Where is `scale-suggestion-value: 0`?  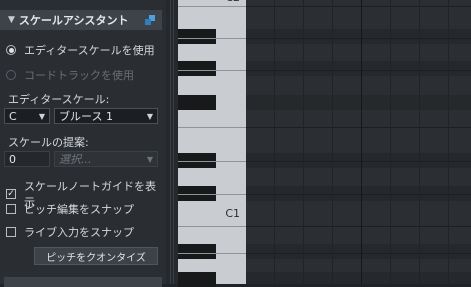
scale-suggestion-value: 0 is located at coordinates (12, 159).